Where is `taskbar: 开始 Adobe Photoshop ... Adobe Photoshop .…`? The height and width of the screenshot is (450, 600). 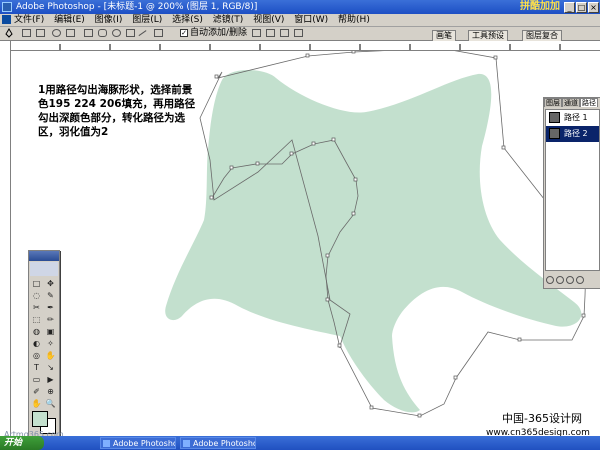 taskbar: 开始 Adobe Photoshop ... Adobe Photoshop .… is located at coordinates (300, 443).